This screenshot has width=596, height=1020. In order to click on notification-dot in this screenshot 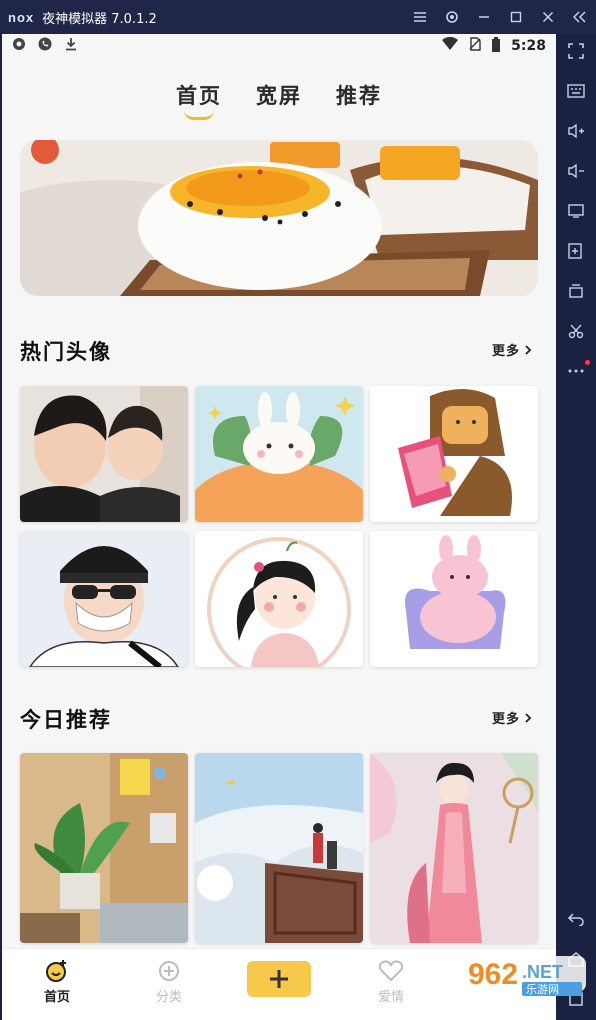, I will do `click(587, 362)`.